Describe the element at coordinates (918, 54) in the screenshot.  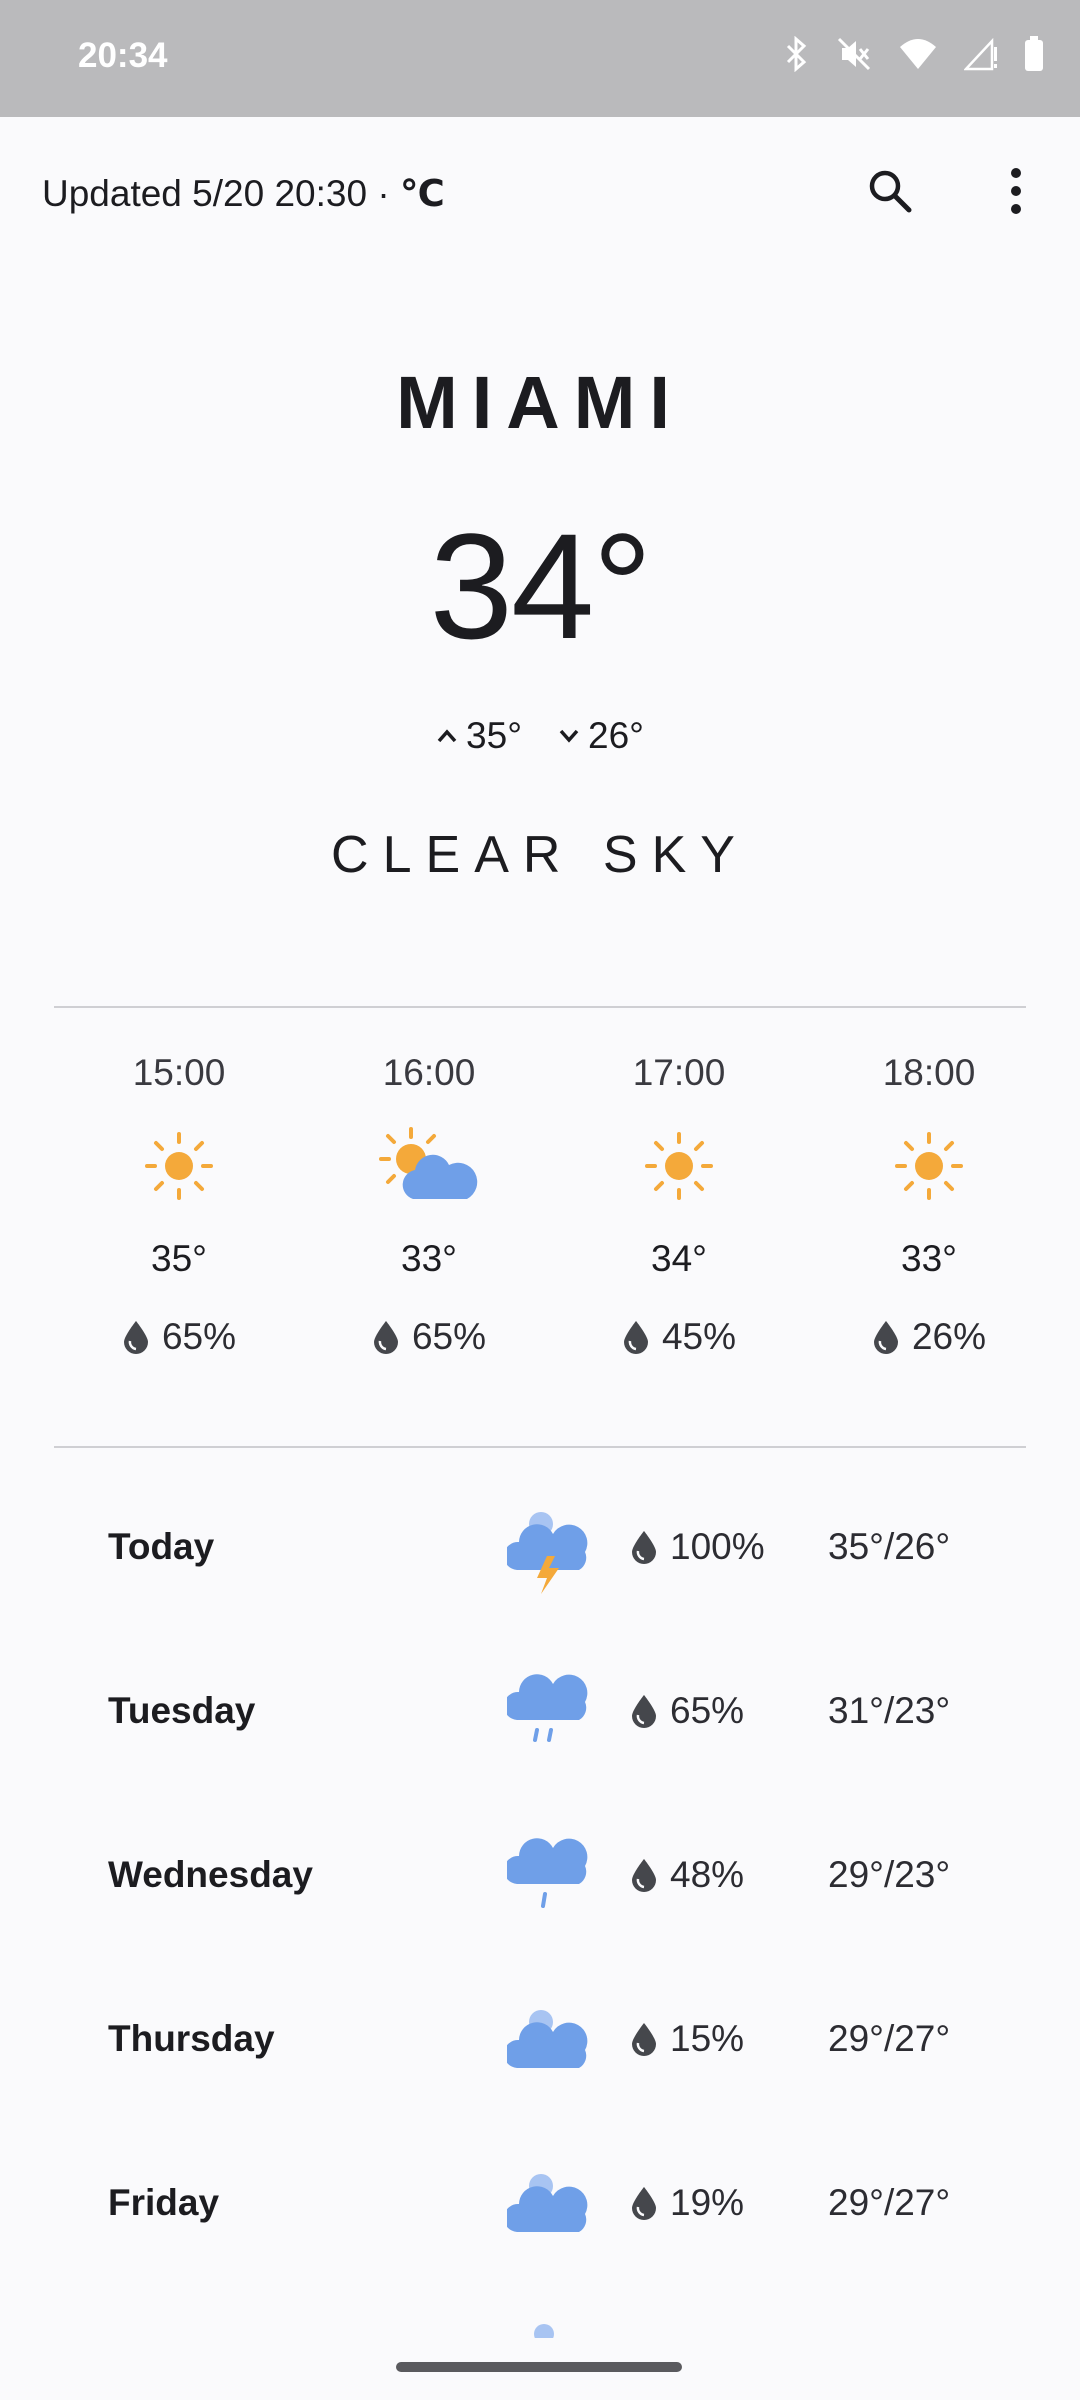
I see `wifi-icon` at that location.